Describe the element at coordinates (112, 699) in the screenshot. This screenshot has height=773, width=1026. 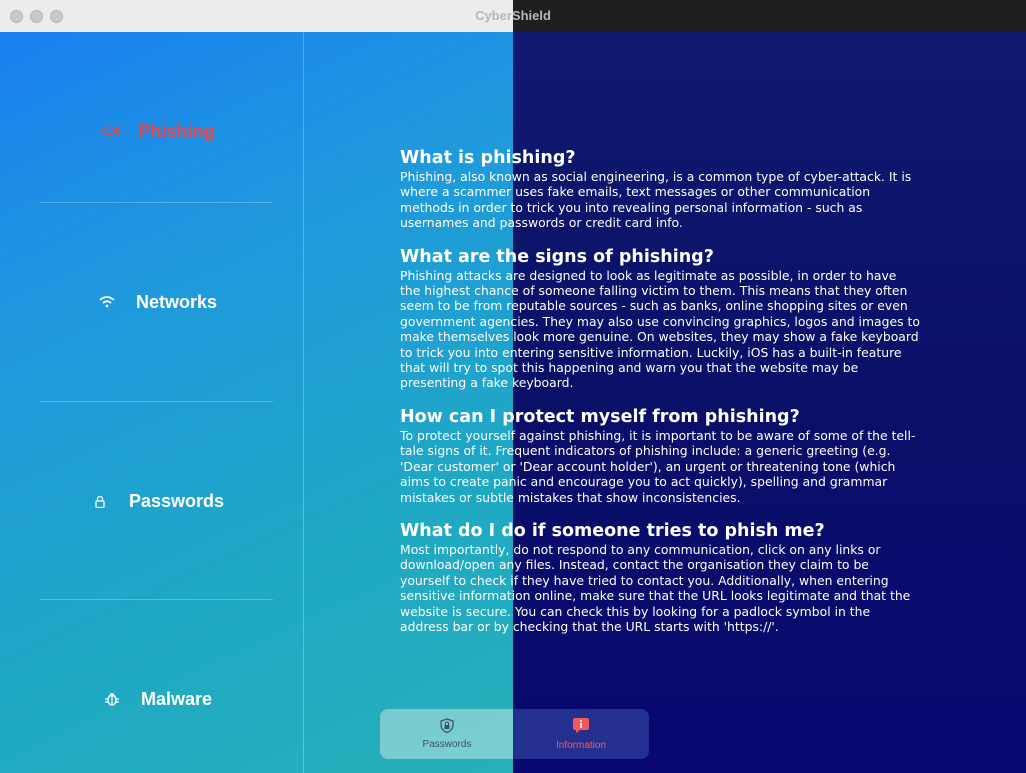
I see `bug-icon` at that location.